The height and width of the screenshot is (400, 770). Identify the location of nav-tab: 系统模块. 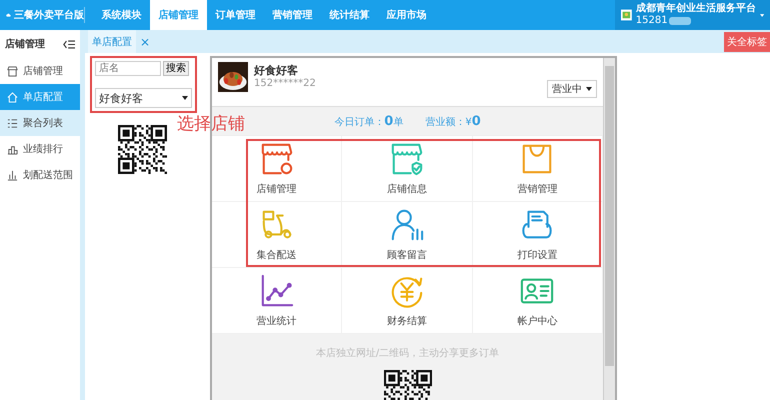
(121, 15).